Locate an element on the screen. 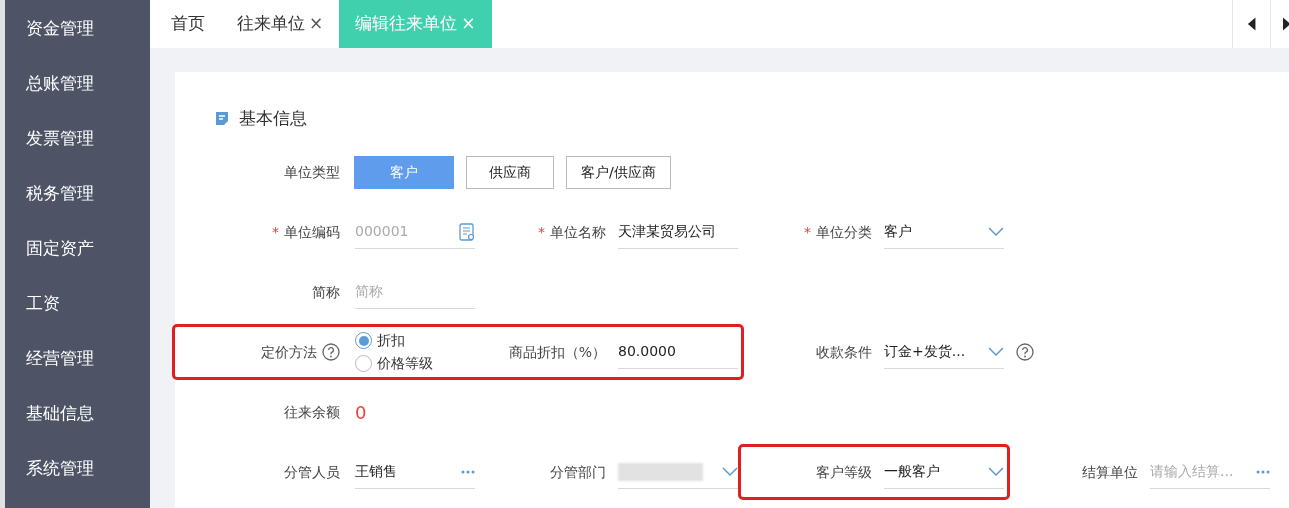 The image size is (1289, 508). field-label: 分管部门 is located at coordinates (578, 472).